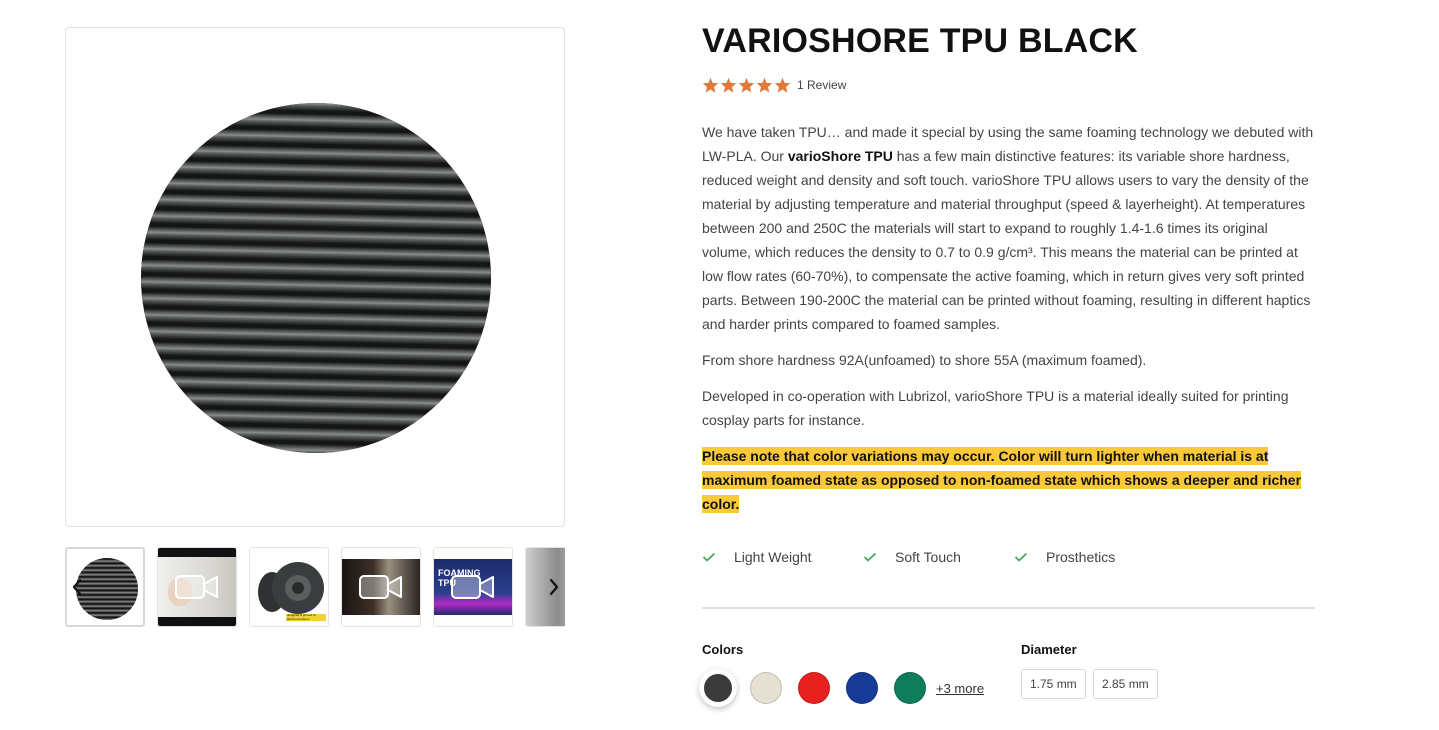 The image size is (1439, 730). Describe the element at coordinates (862, 688) in the screenshot. I see `color-swatch-blue` at that location.